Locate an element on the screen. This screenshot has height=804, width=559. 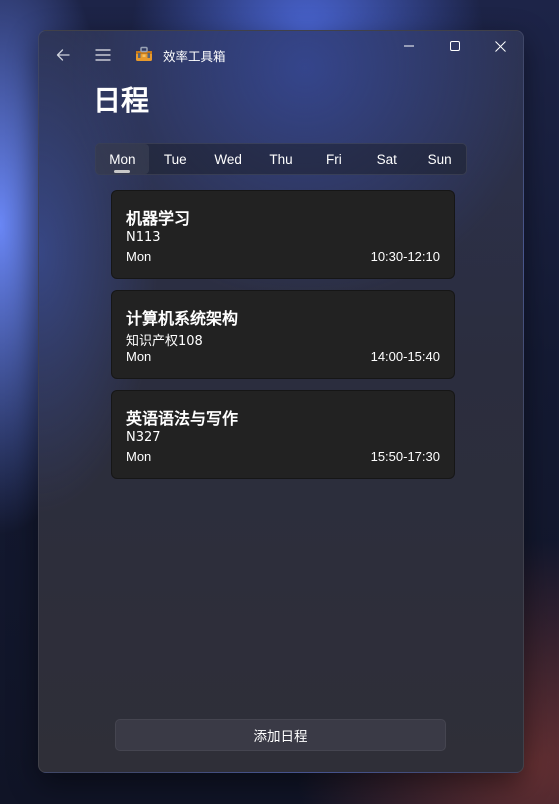
maximize-button is located at coordinates (455, 46).